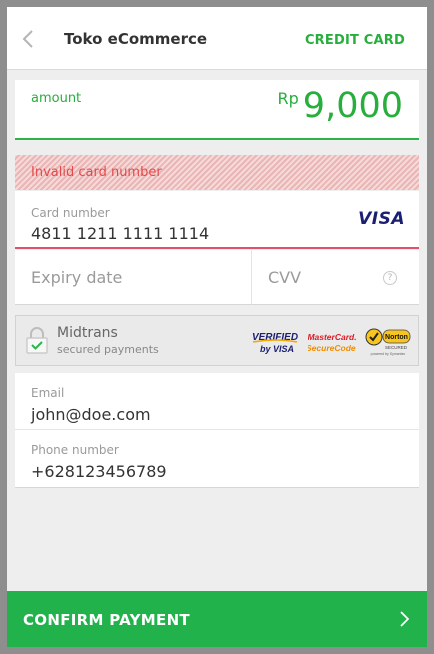  I want to click on amount-number: 9,000, so click(352, 106).